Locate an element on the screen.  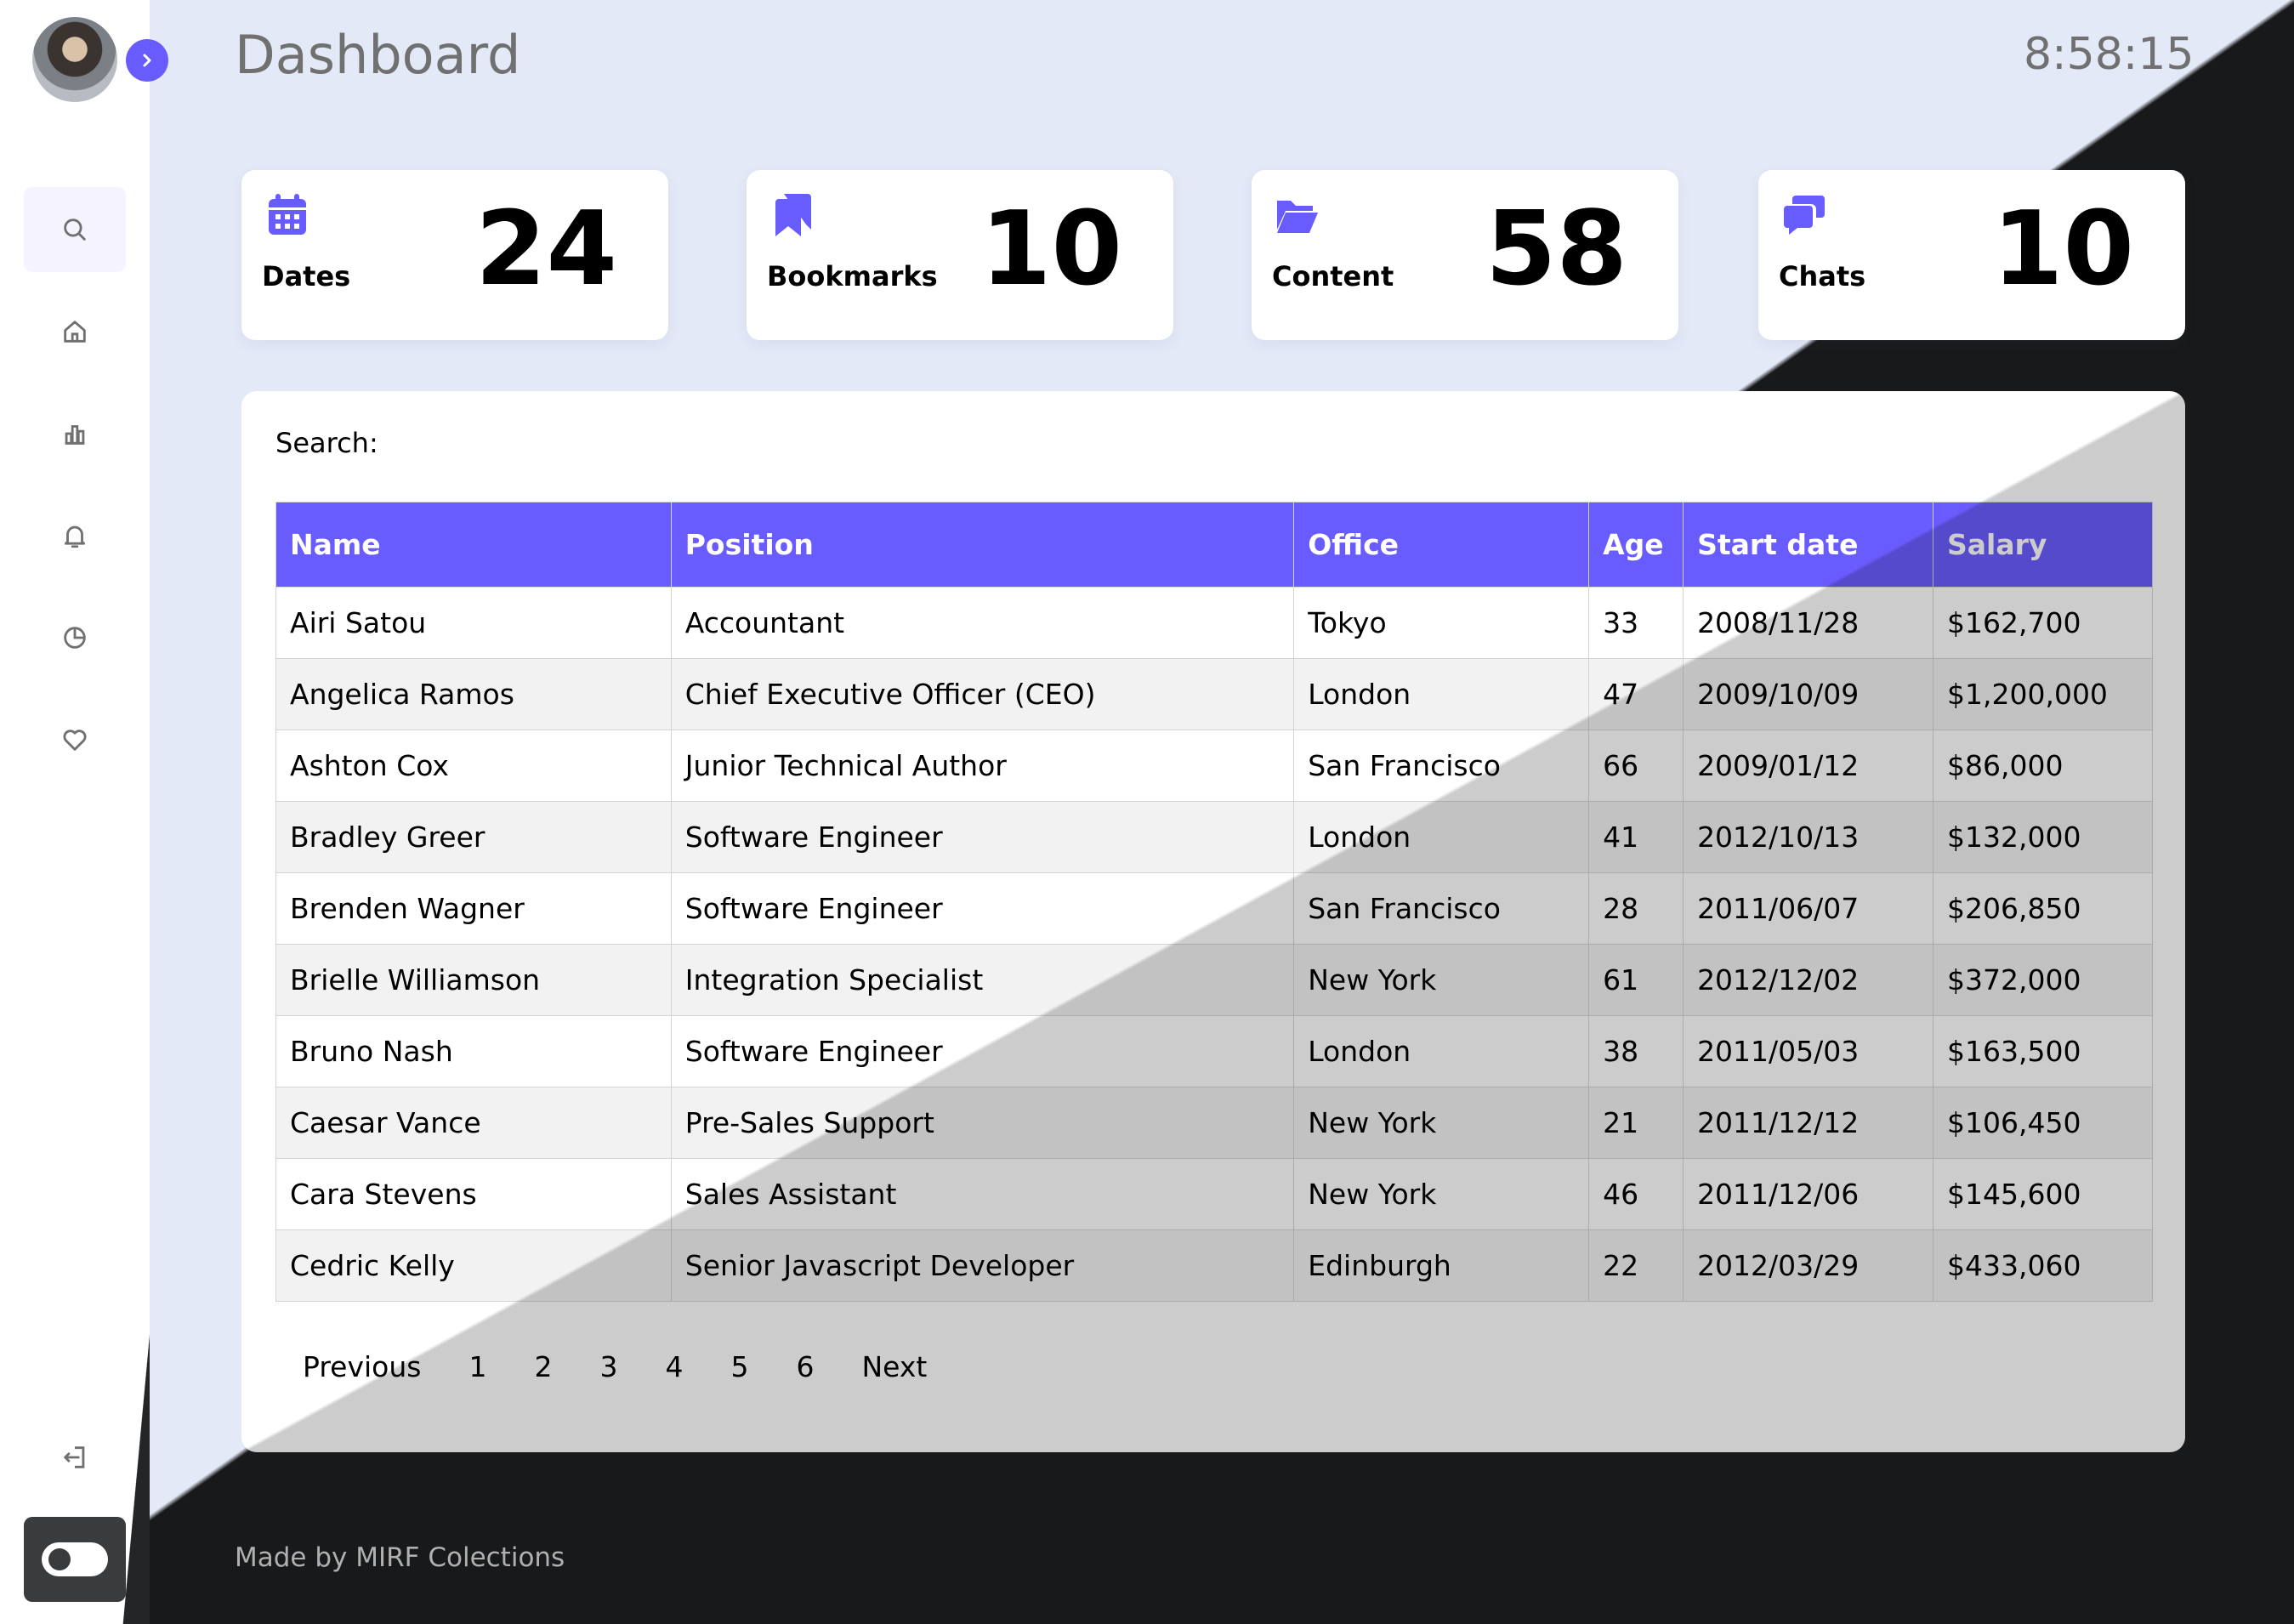
heart-icon is located at coordinates (75, 740).